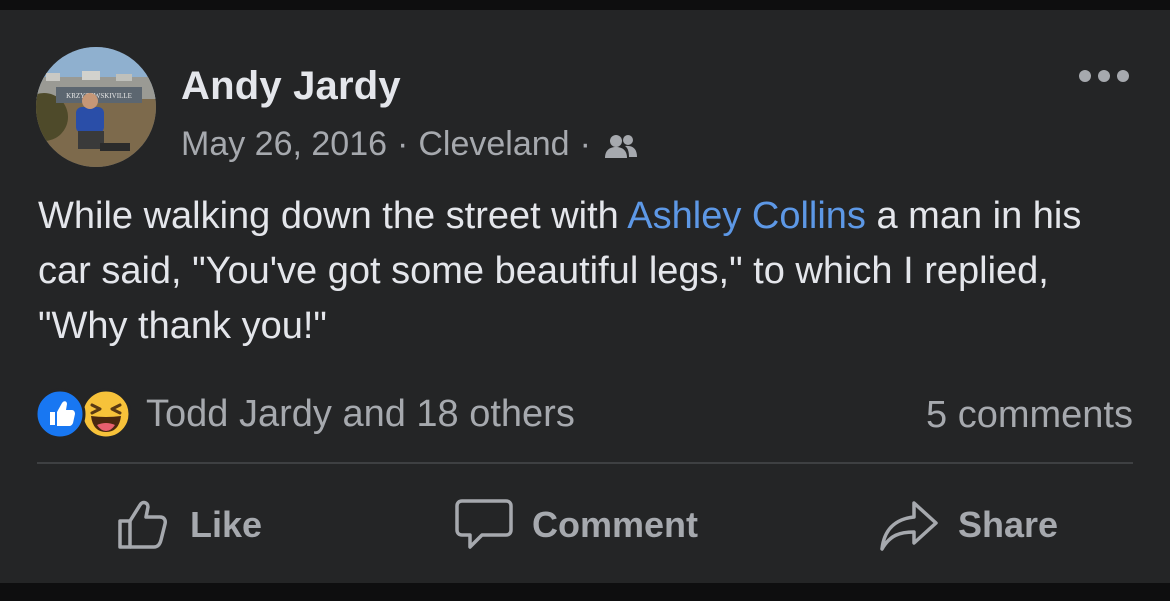  Describe the element at coordinates (909, 526) in the screenshot. I see `share-arrow-icon` at that location.